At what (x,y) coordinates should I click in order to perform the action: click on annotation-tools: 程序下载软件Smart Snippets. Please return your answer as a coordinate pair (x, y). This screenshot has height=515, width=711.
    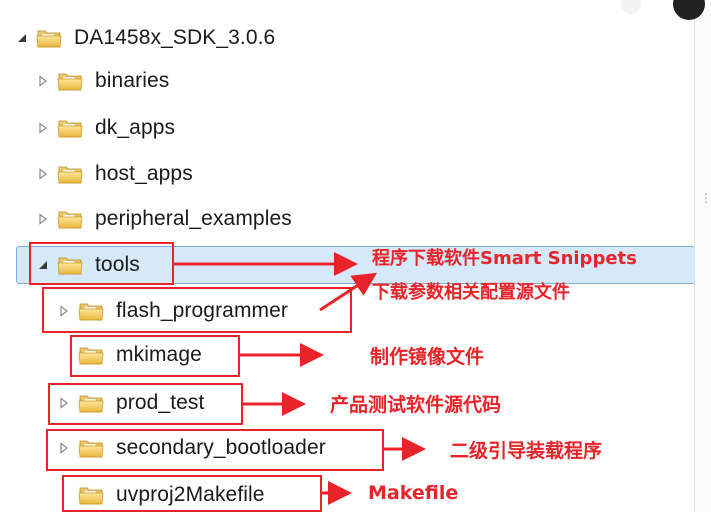
    Looking at the image, I should click on (504, 258).